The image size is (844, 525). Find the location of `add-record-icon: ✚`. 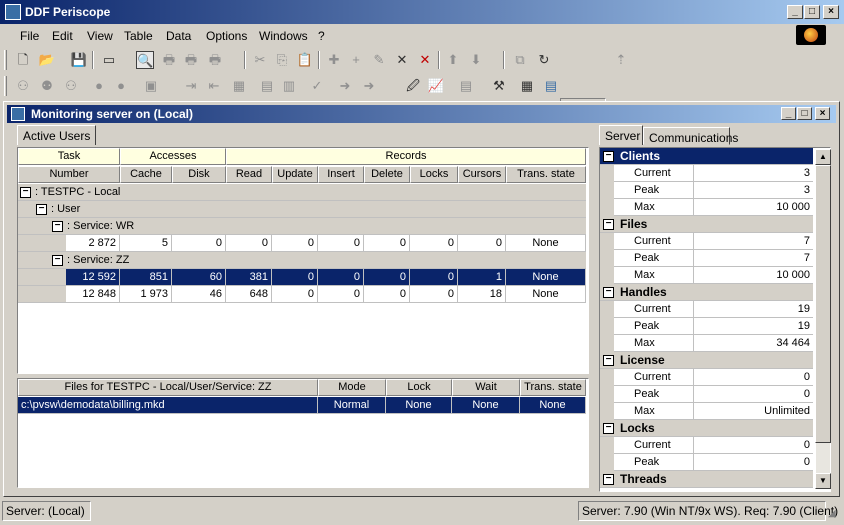

add-record-icon: ✚ is located at coordinates (334, 60).